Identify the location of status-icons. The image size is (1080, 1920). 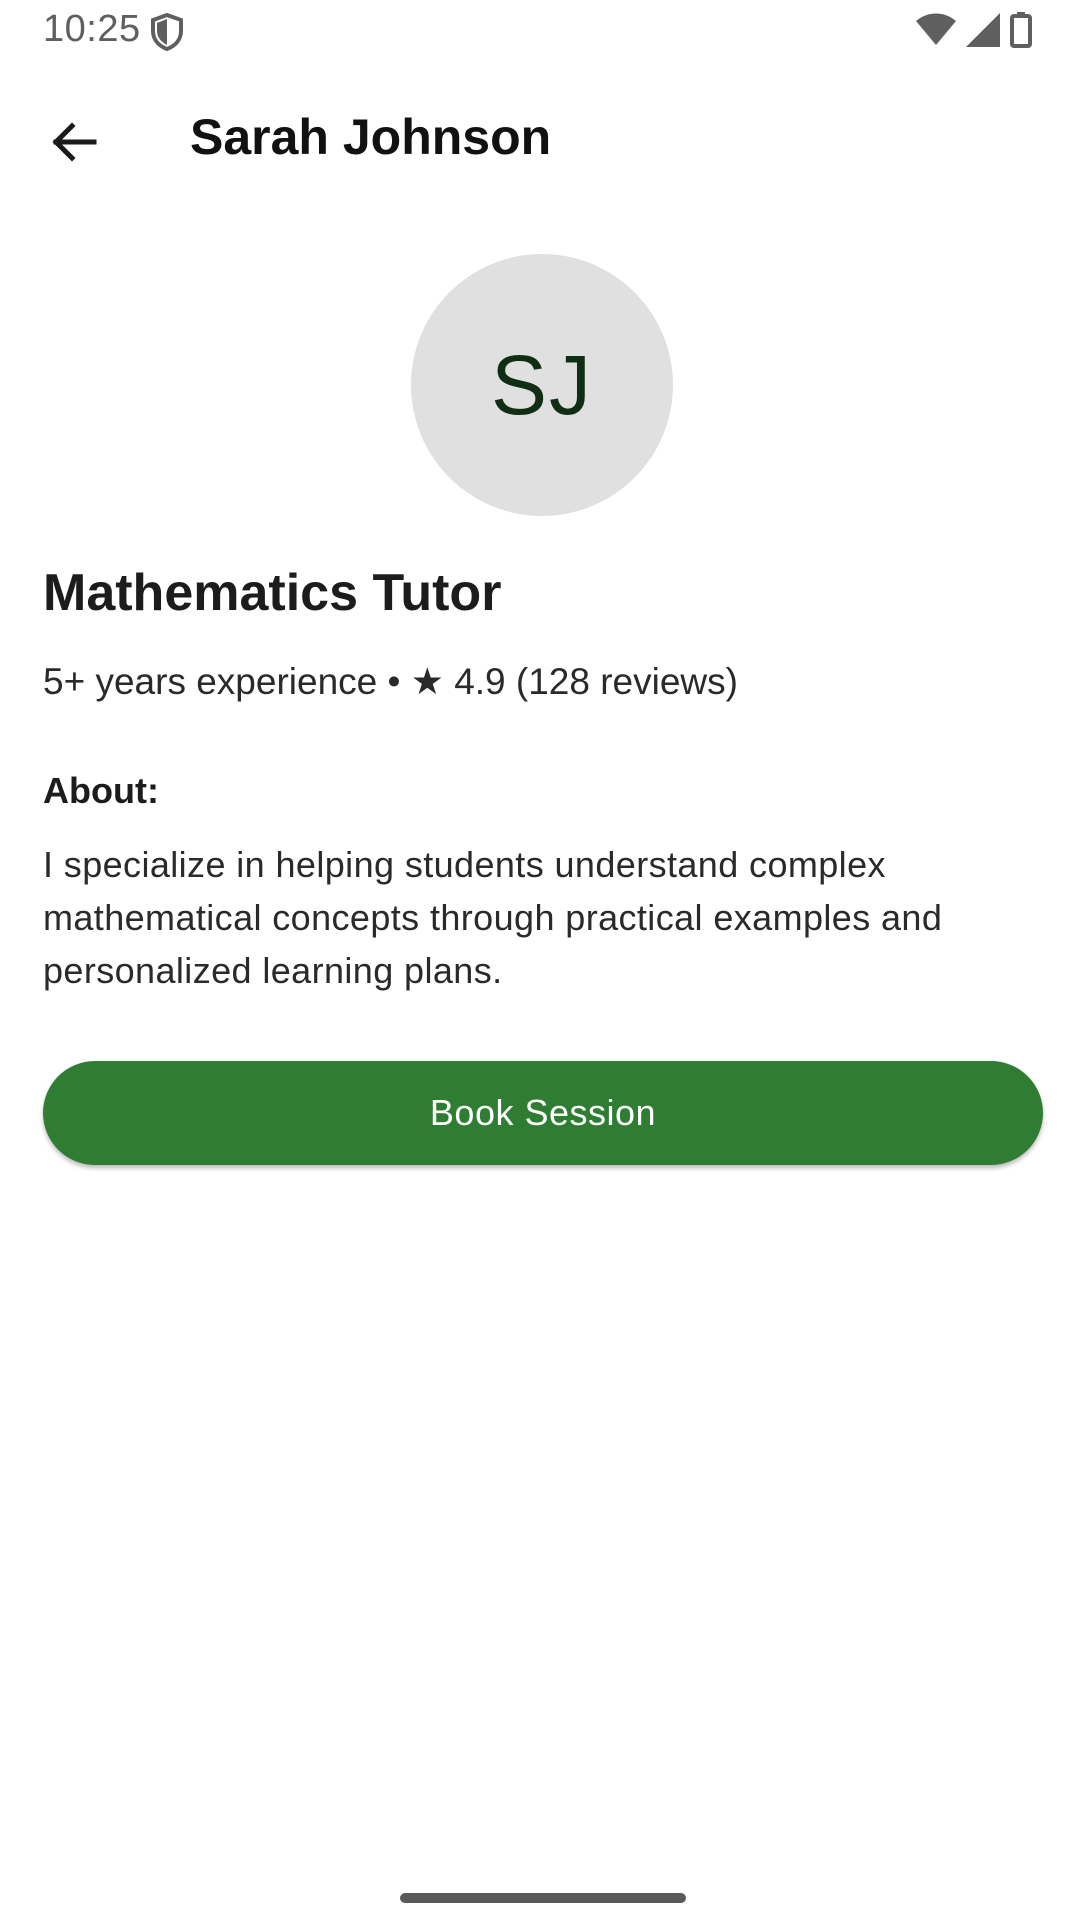
(974, 32).